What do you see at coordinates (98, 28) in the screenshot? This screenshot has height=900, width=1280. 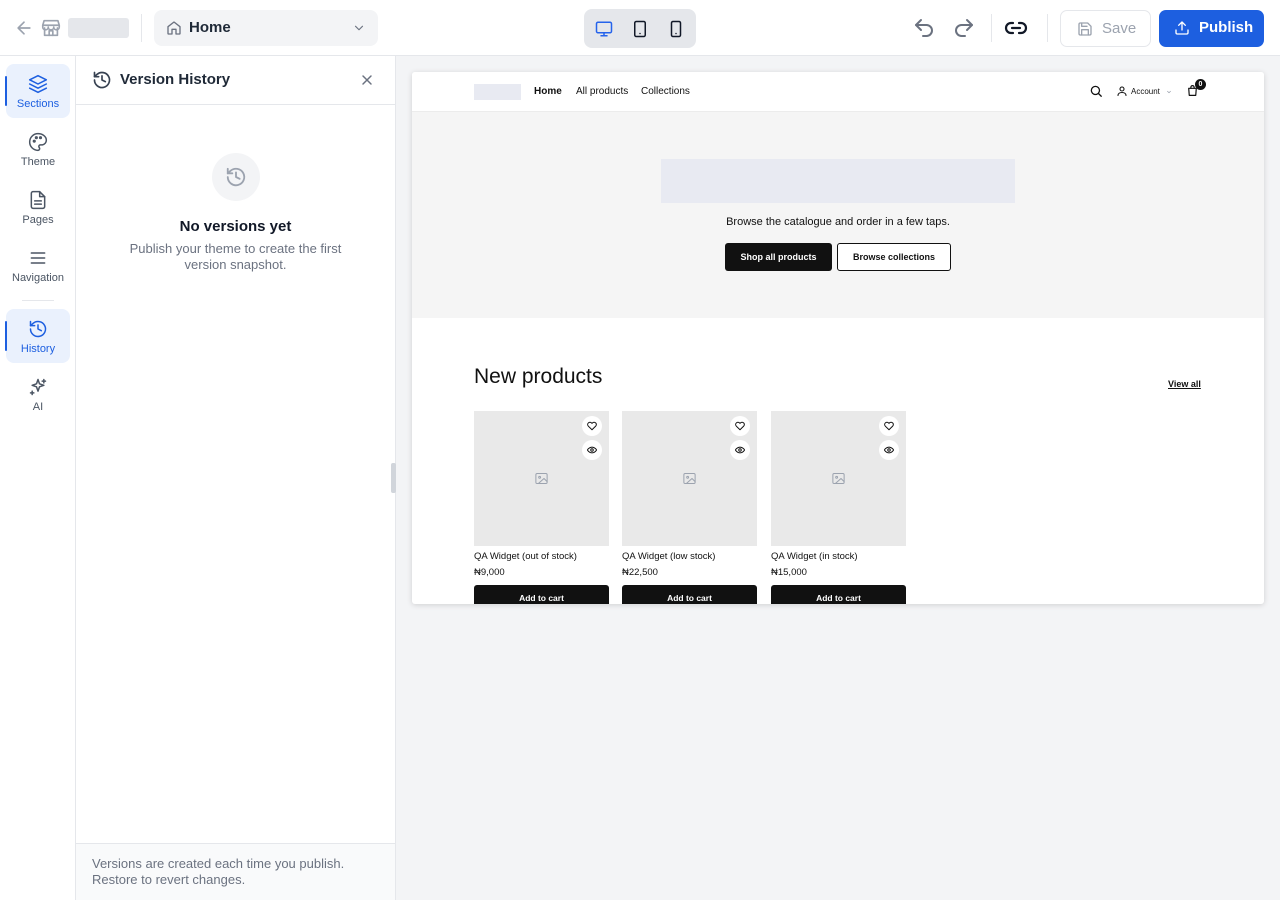 I see `store-name-placeholder` at bounding box center [98, 28].